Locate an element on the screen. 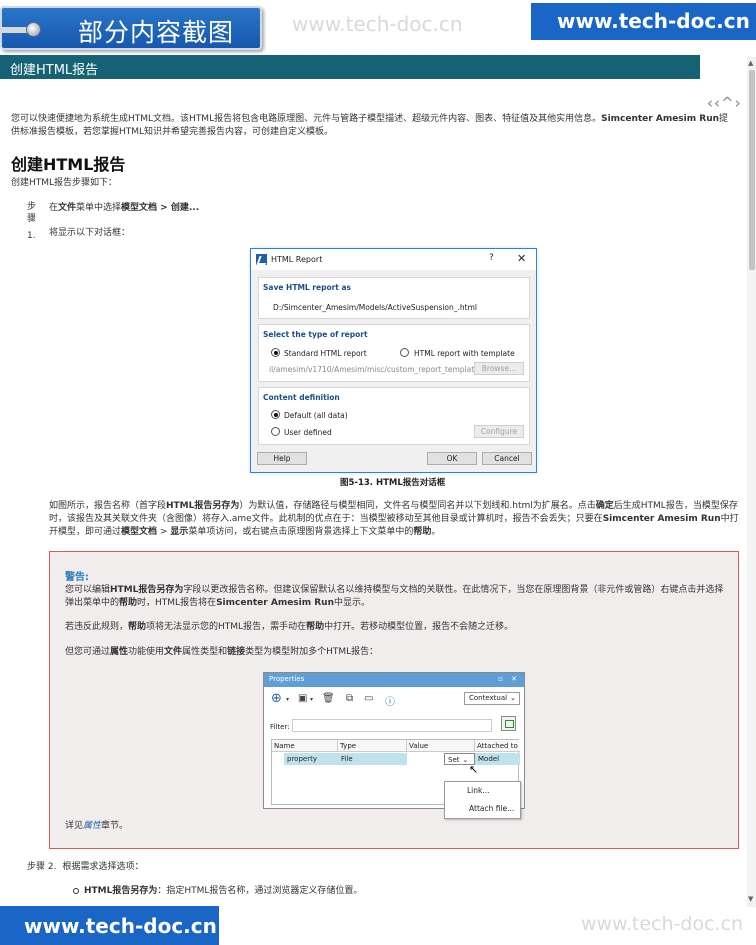  report-type-heading: Select the type of report is located at coordinates (315, 334).